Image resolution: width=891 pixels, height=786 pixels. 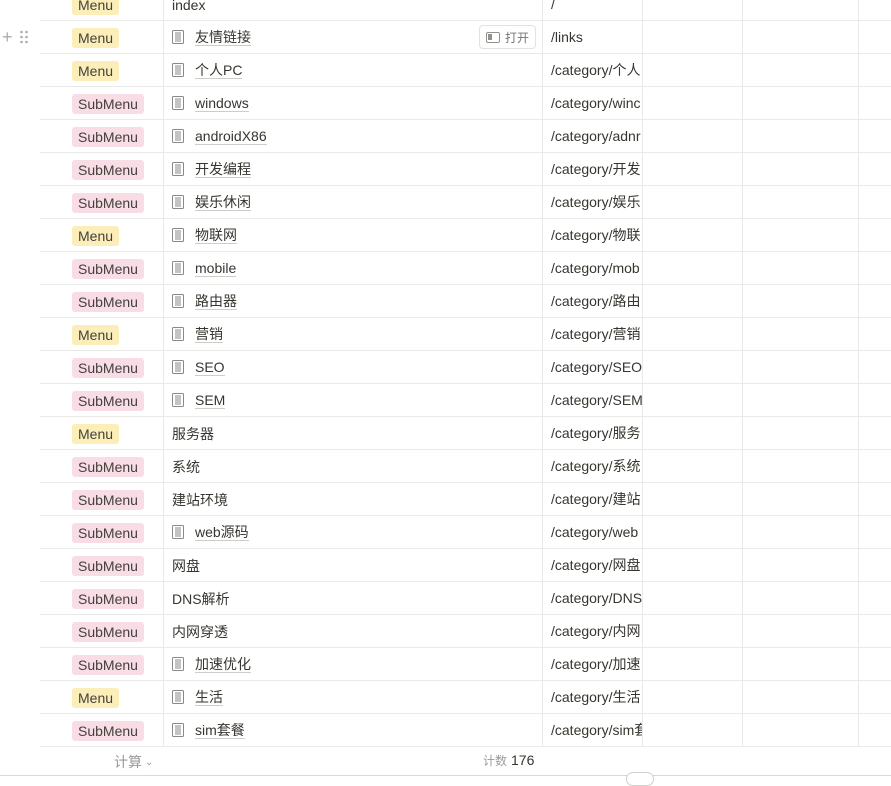 I want to click on table-row: Menu 个人PC/category/个人, so click(x=445, y=70).